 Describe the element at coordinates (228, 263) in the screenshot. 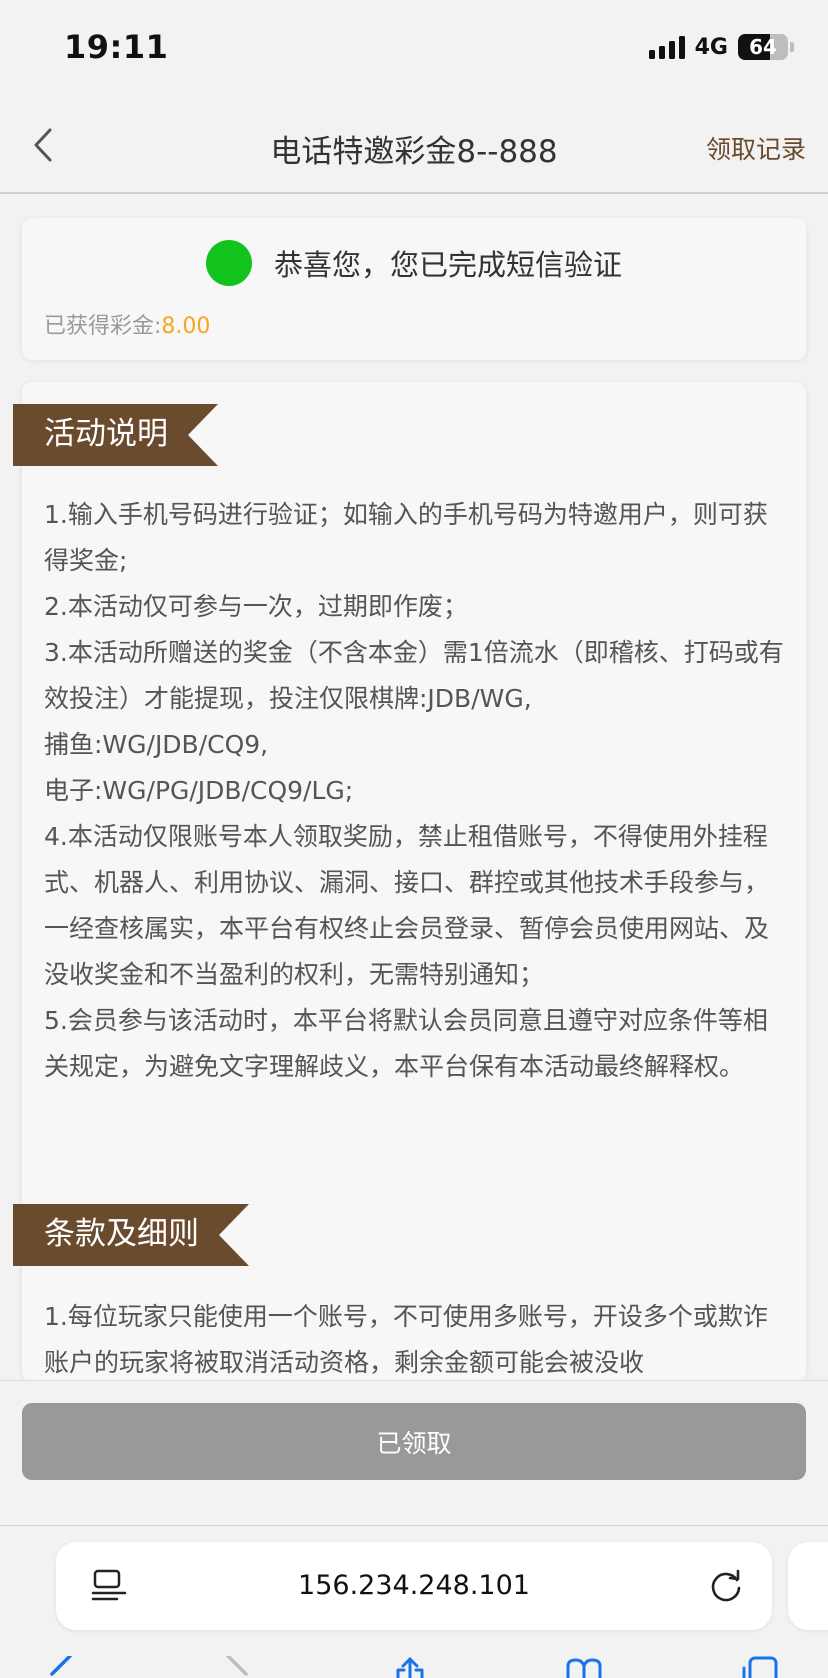

I see `success-dot-icon` at that location.